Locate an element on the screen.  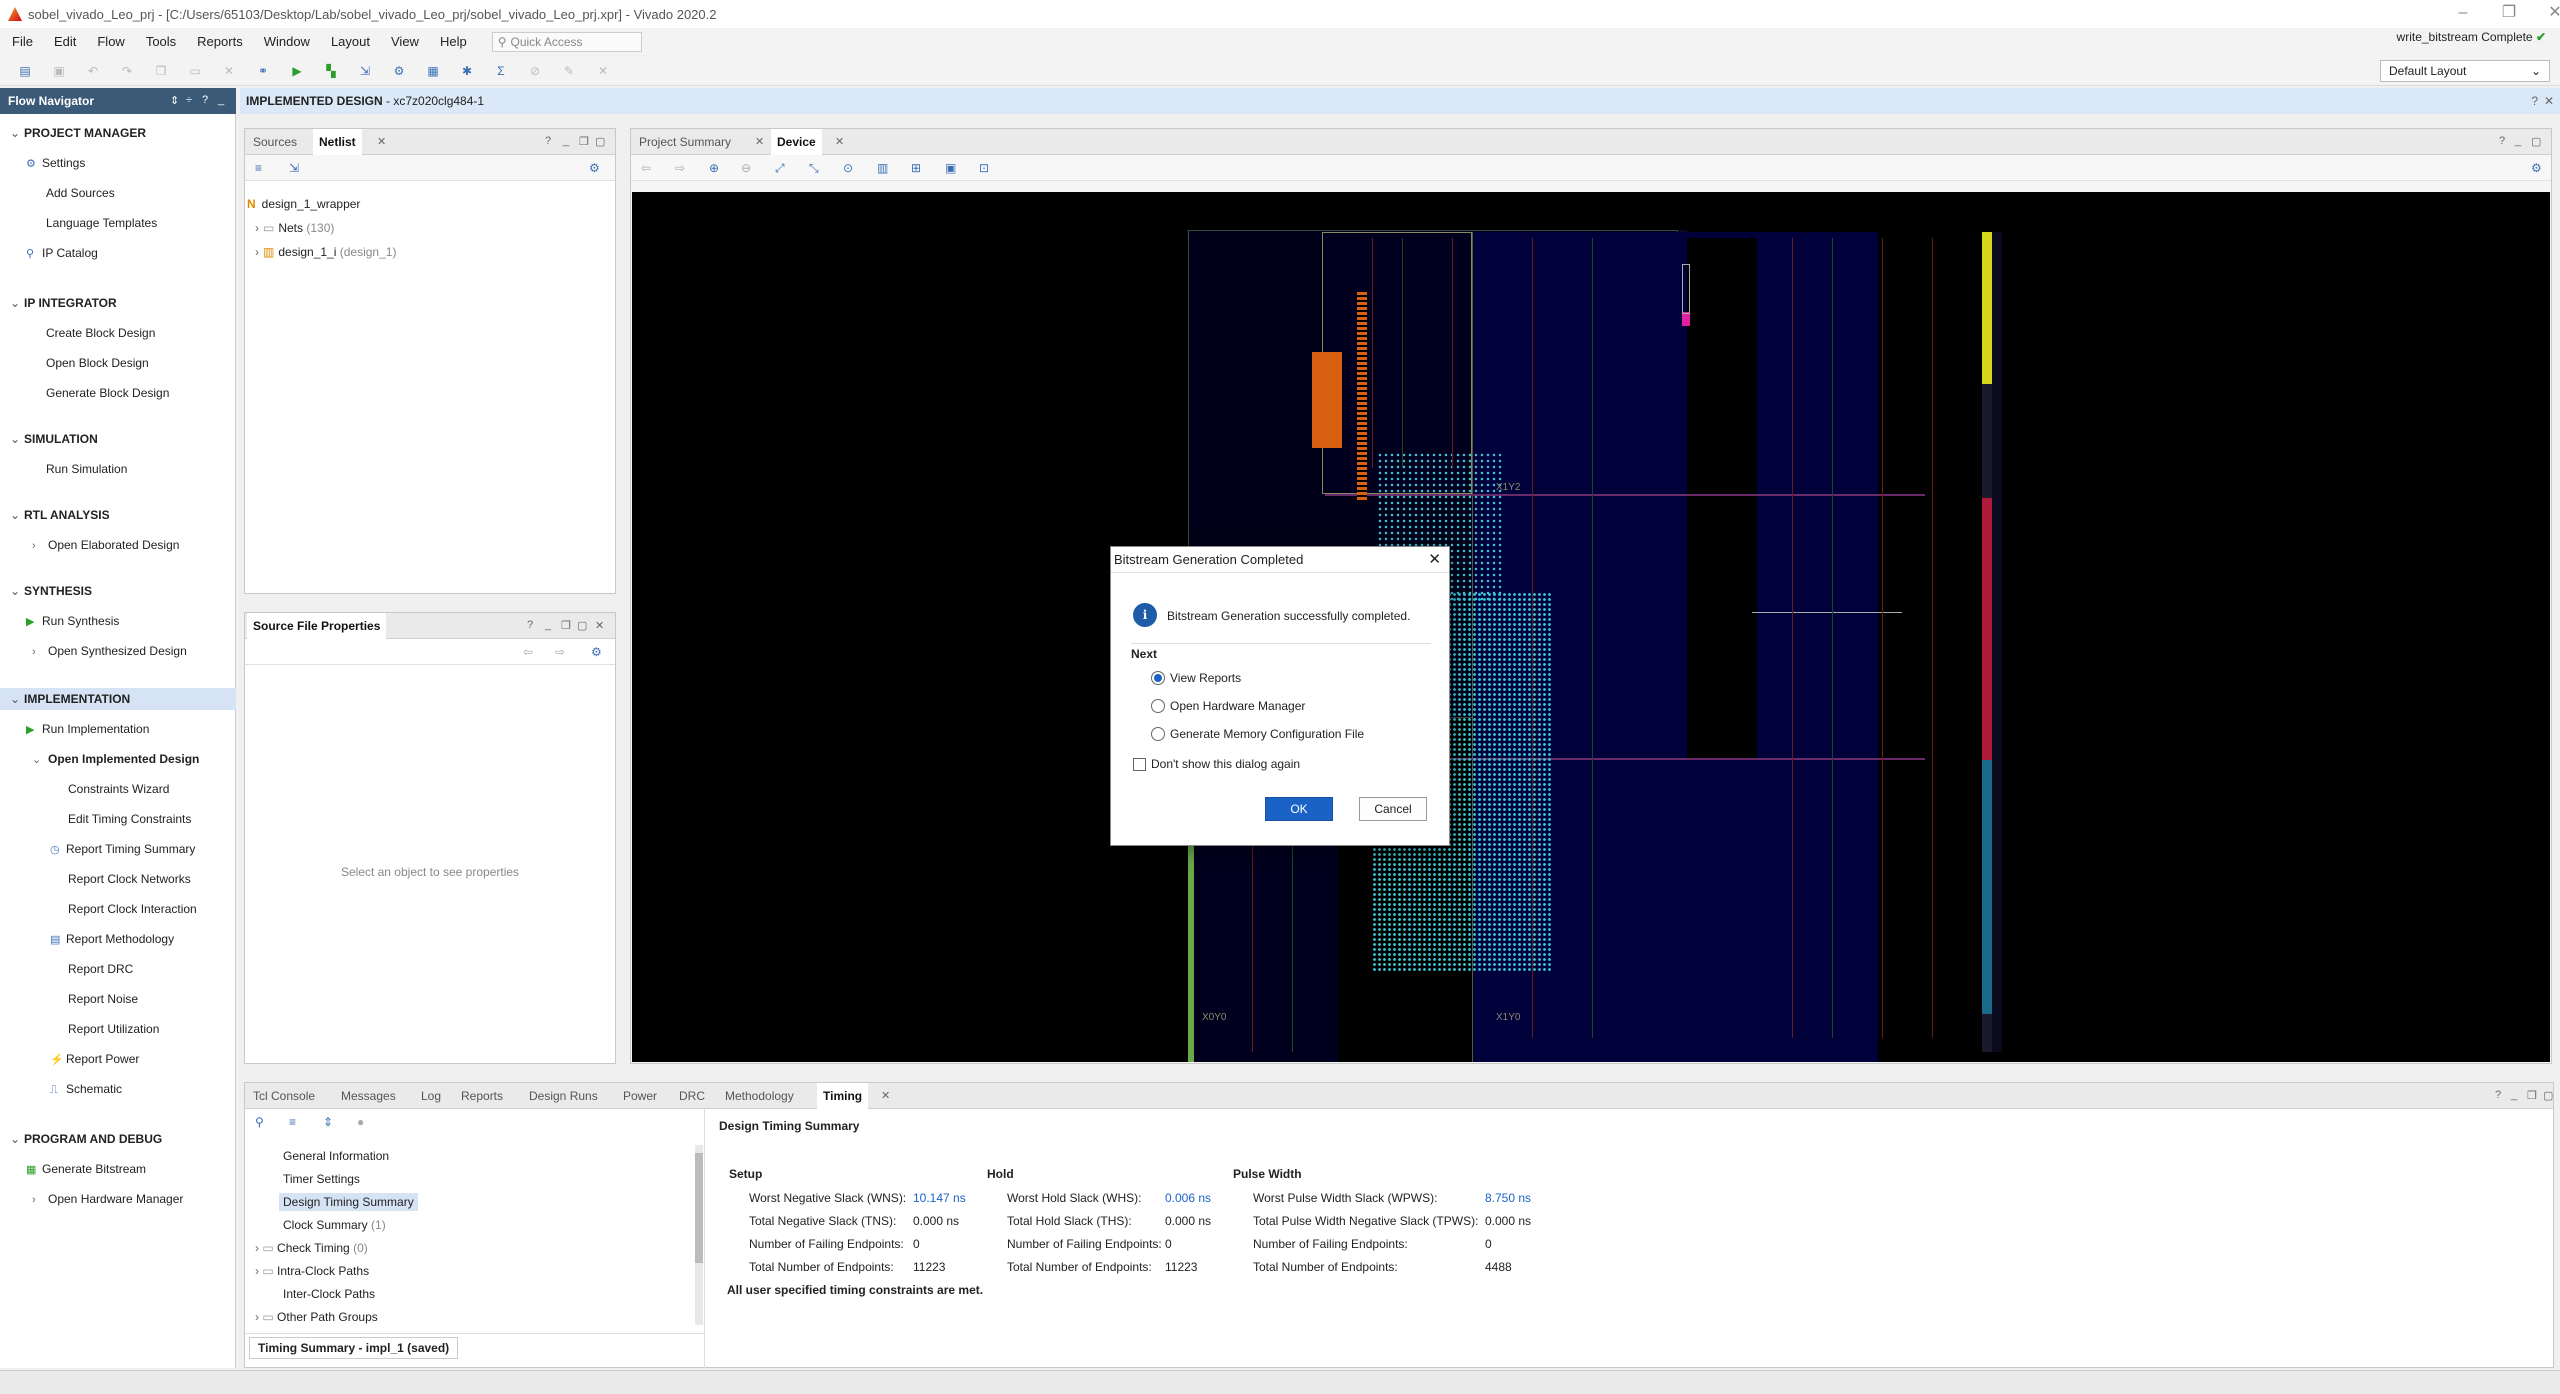
nav-language-templates: Language Templates is located at coordinates (101, 223).